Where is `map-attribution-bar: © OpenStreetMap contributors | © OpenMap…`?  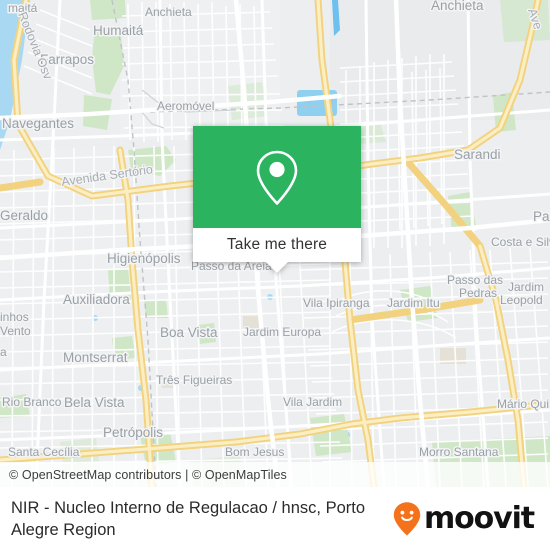
map-attribution-bar: © OpenStreetMap contributors | © OpenMap… is located at coordinates (275, 474).